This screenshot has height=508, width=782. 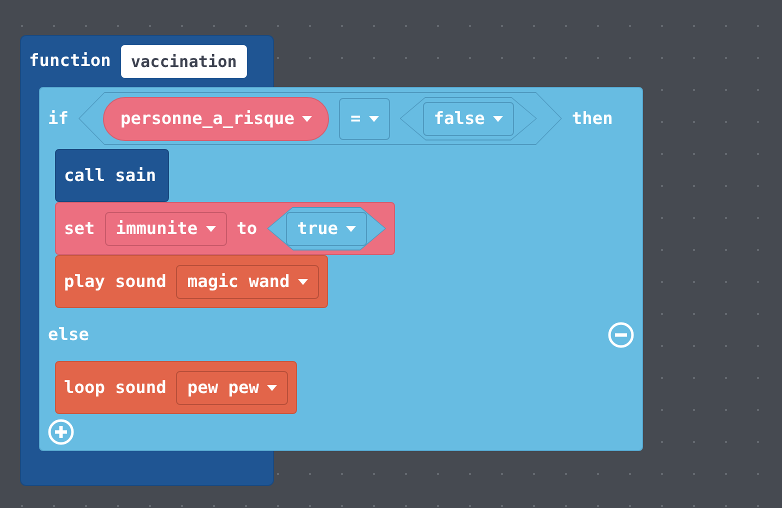 I want to click on function-name-field: vaccination, so click(x=183, y=61).